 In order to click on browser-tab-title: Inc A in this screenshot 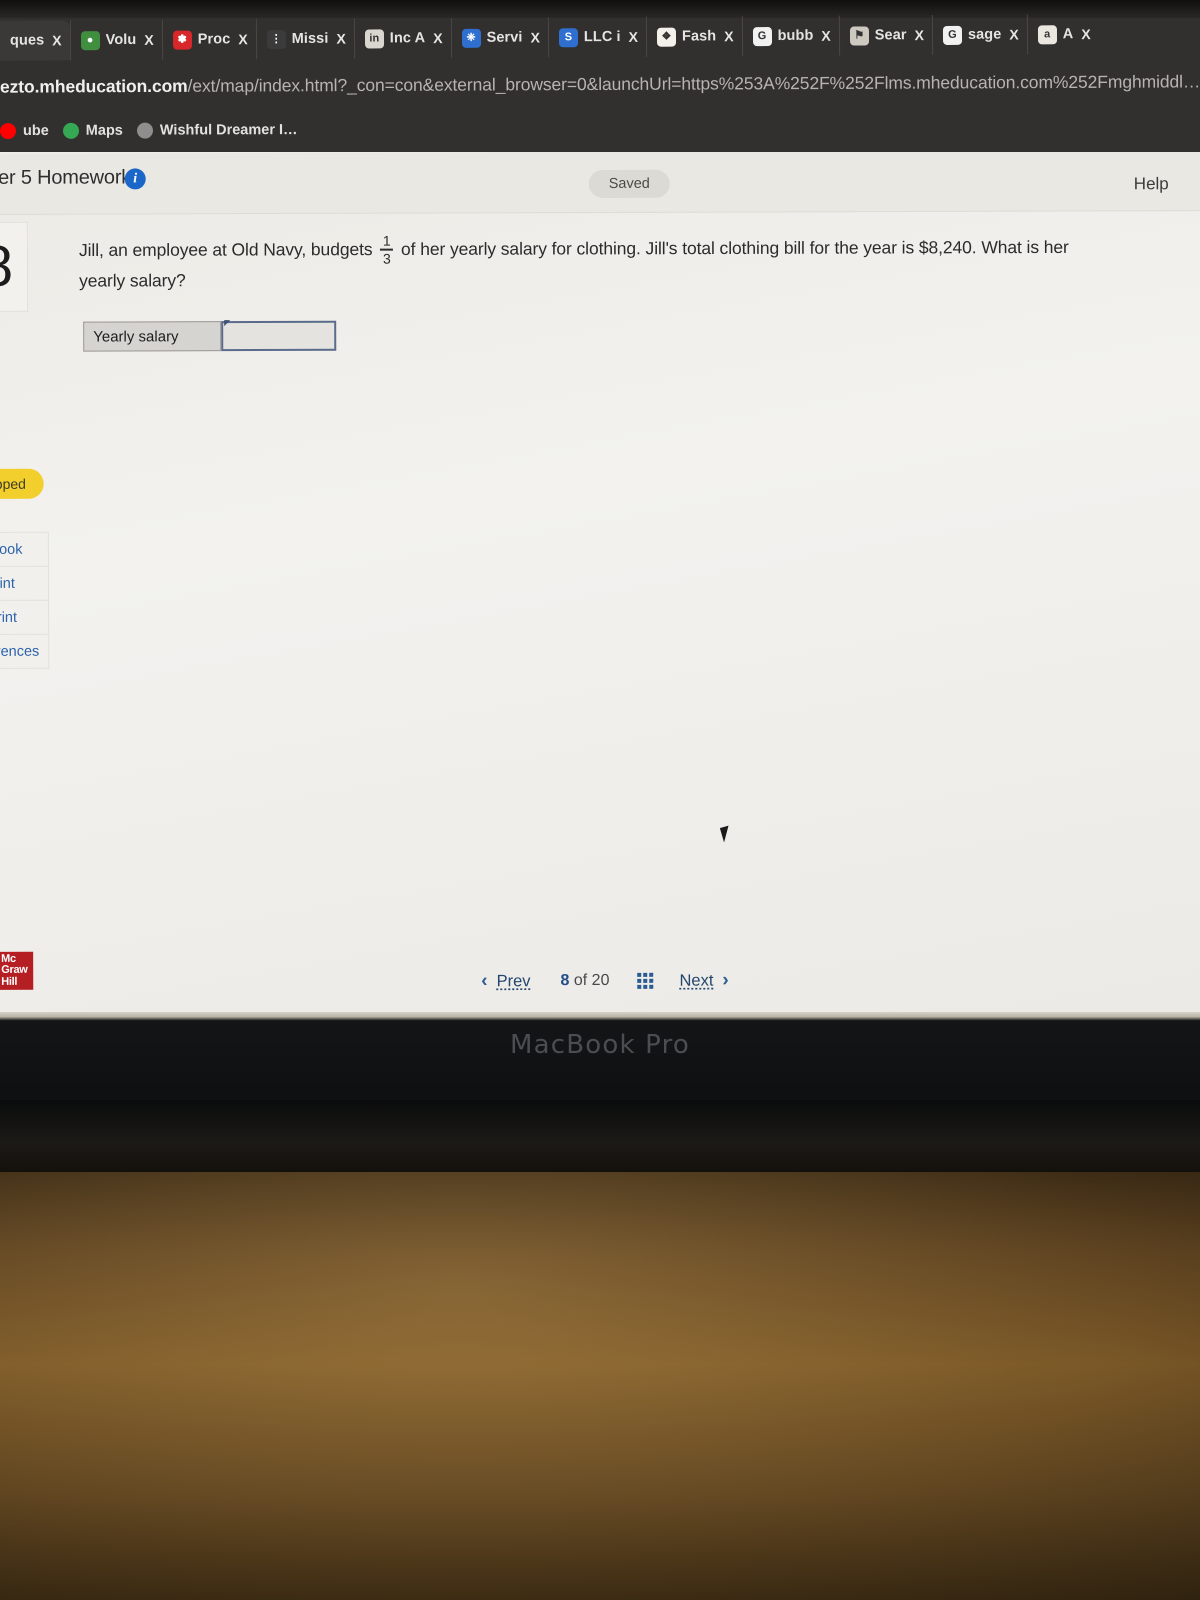, I will do `click(407, 38)`.